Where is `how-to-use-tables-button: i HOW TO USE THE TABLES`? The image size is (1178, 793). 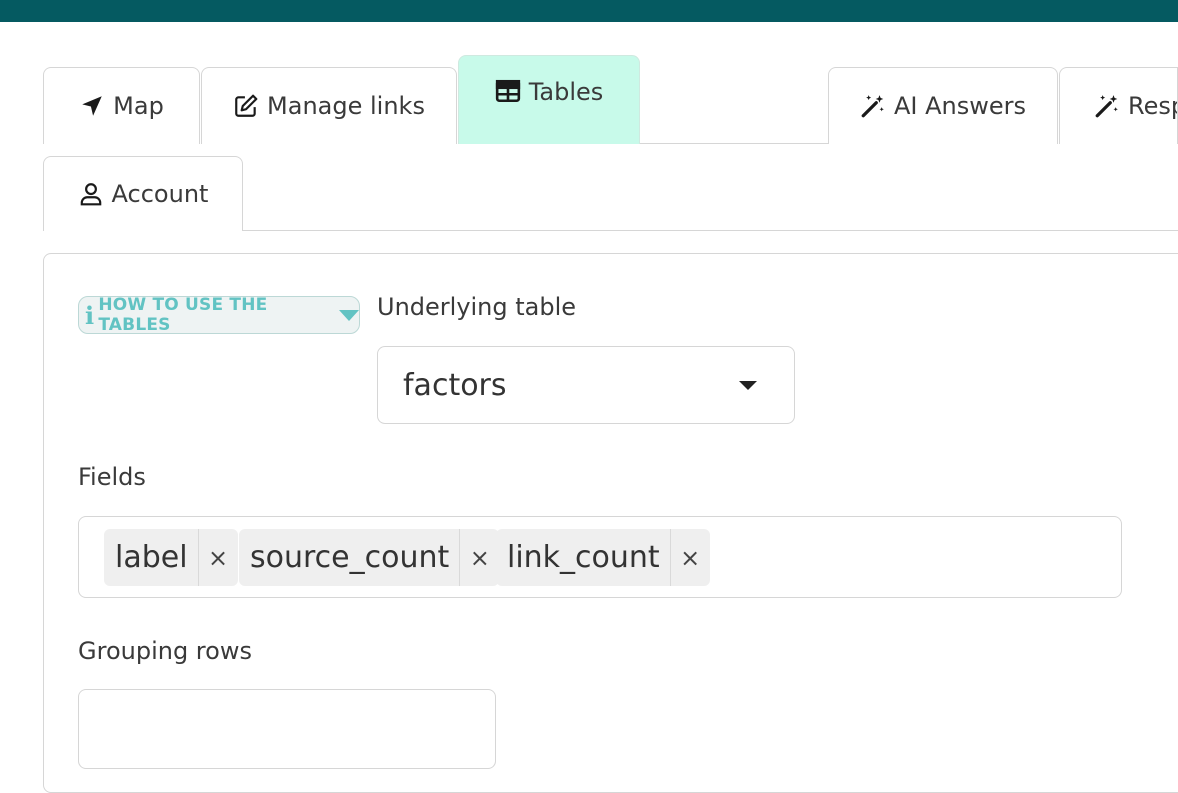
how-to-use-tables-button: i HOW TO USE THE TABLES is located at coordinates (219, 315).